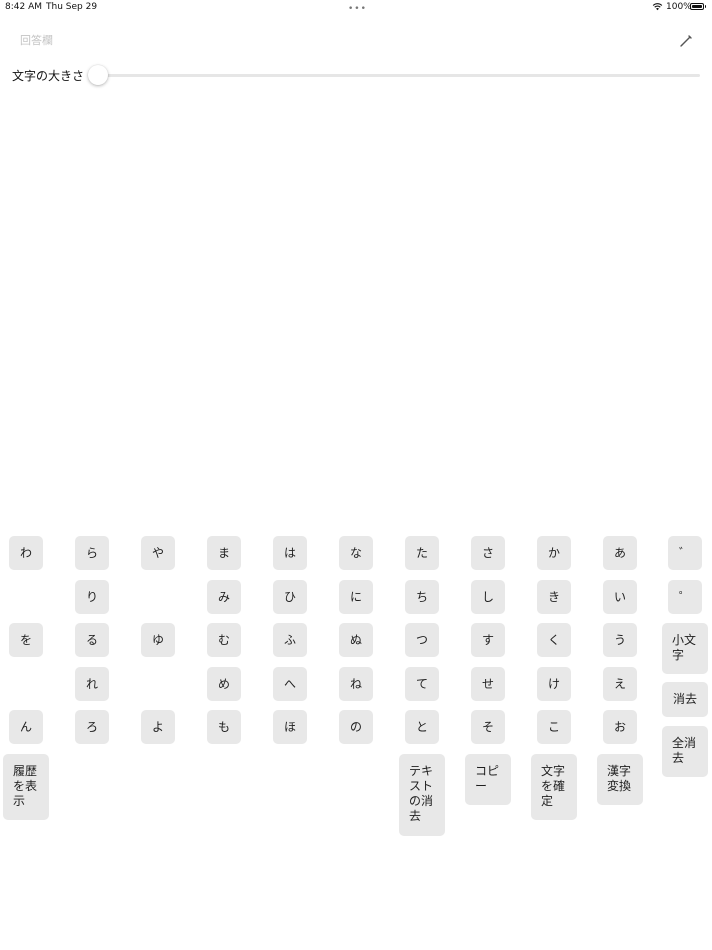 Image resolution: width=712 pixels, height=950 pixels. I want to click on kana-key-ma-0: ま, so click(224, 553).